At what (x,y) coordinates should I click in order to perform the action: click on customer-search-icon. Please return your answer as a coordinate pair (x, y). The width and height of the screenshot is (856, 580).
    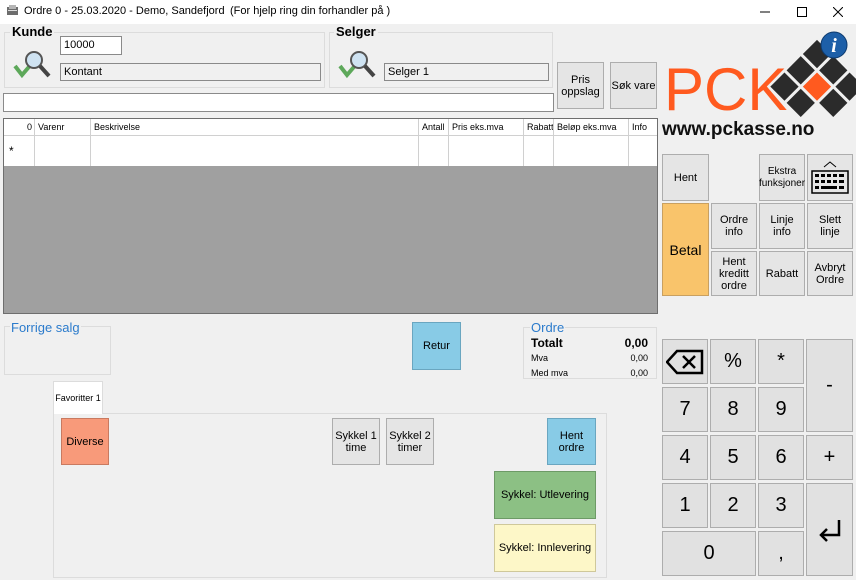
    Looking at the image, I should click on (32, 64).